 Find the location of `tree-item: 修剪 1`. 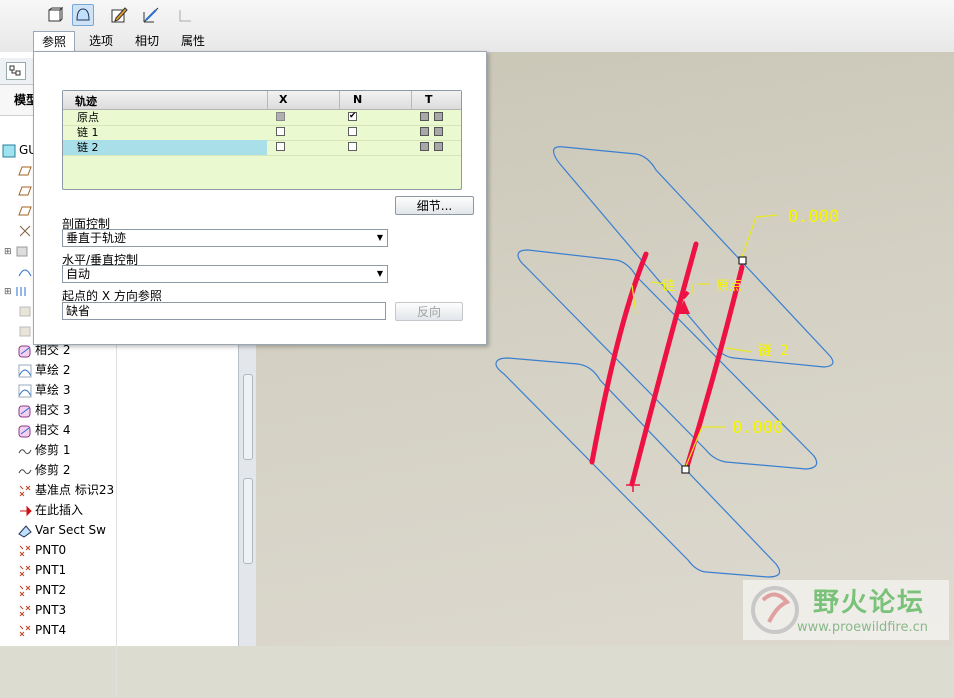

tree-item: 修剪 1 is located at coordinates (44, 450).